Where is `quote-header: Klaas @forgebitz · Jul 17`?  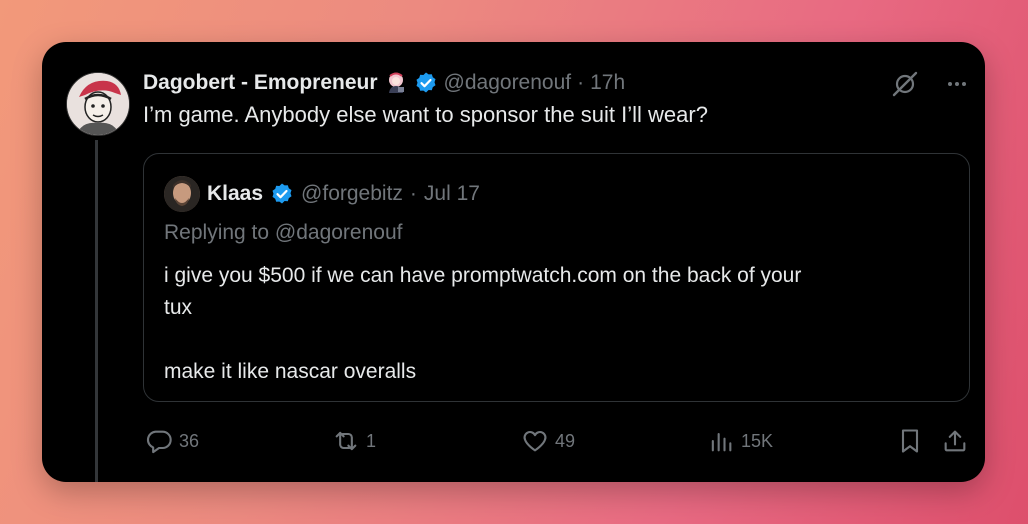 quote-header: Klaas @forgebitz · Jul 17 is located at coordinates (322, 194).